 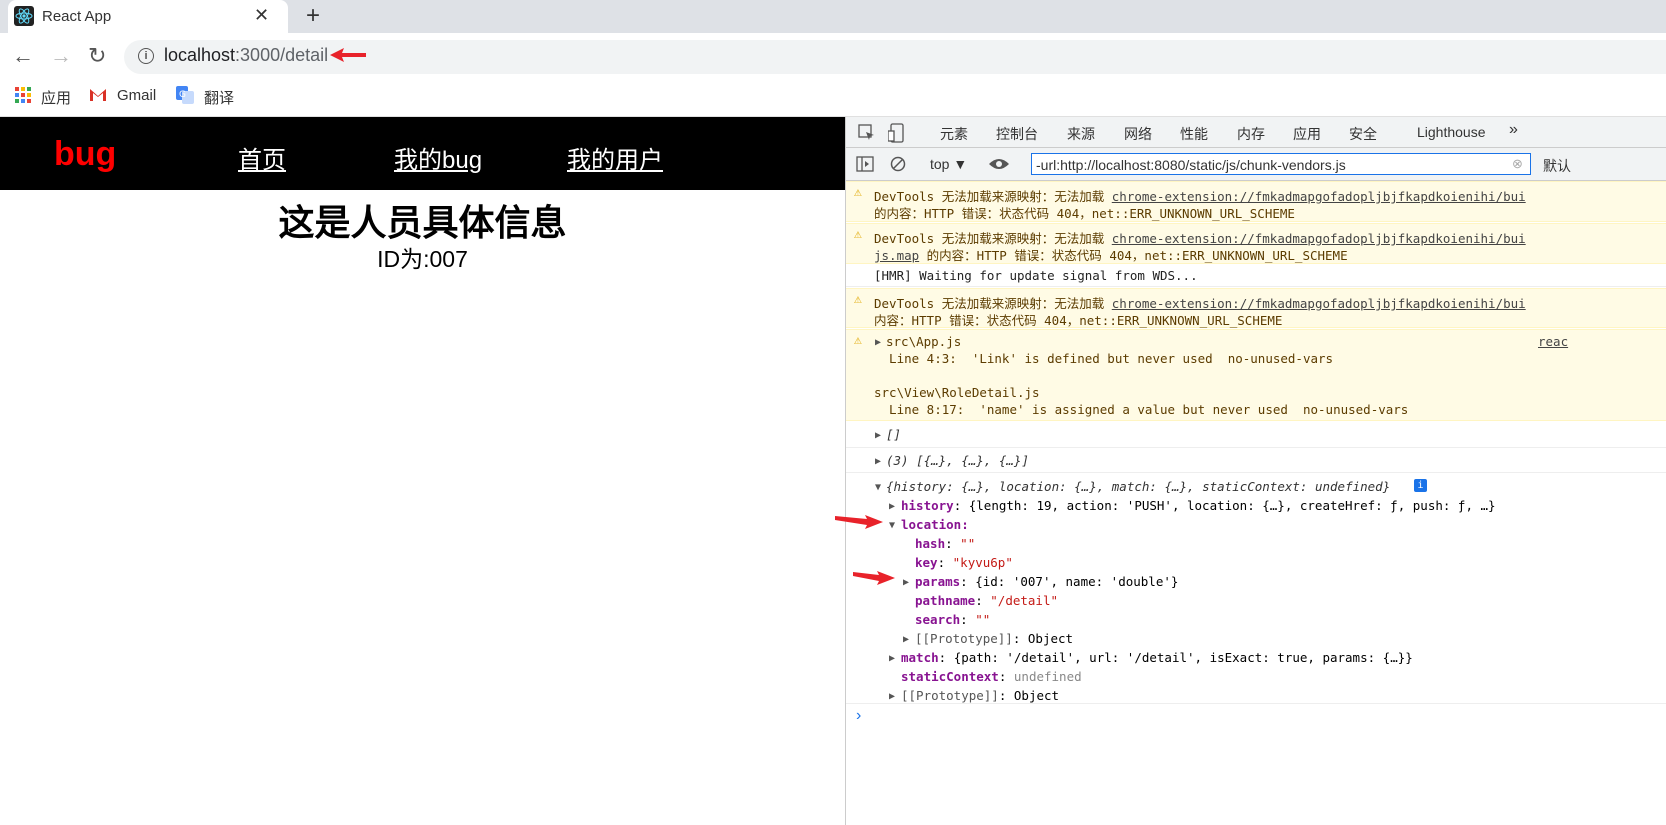 I want to click on apps-icon, so click(x=23, y=95).